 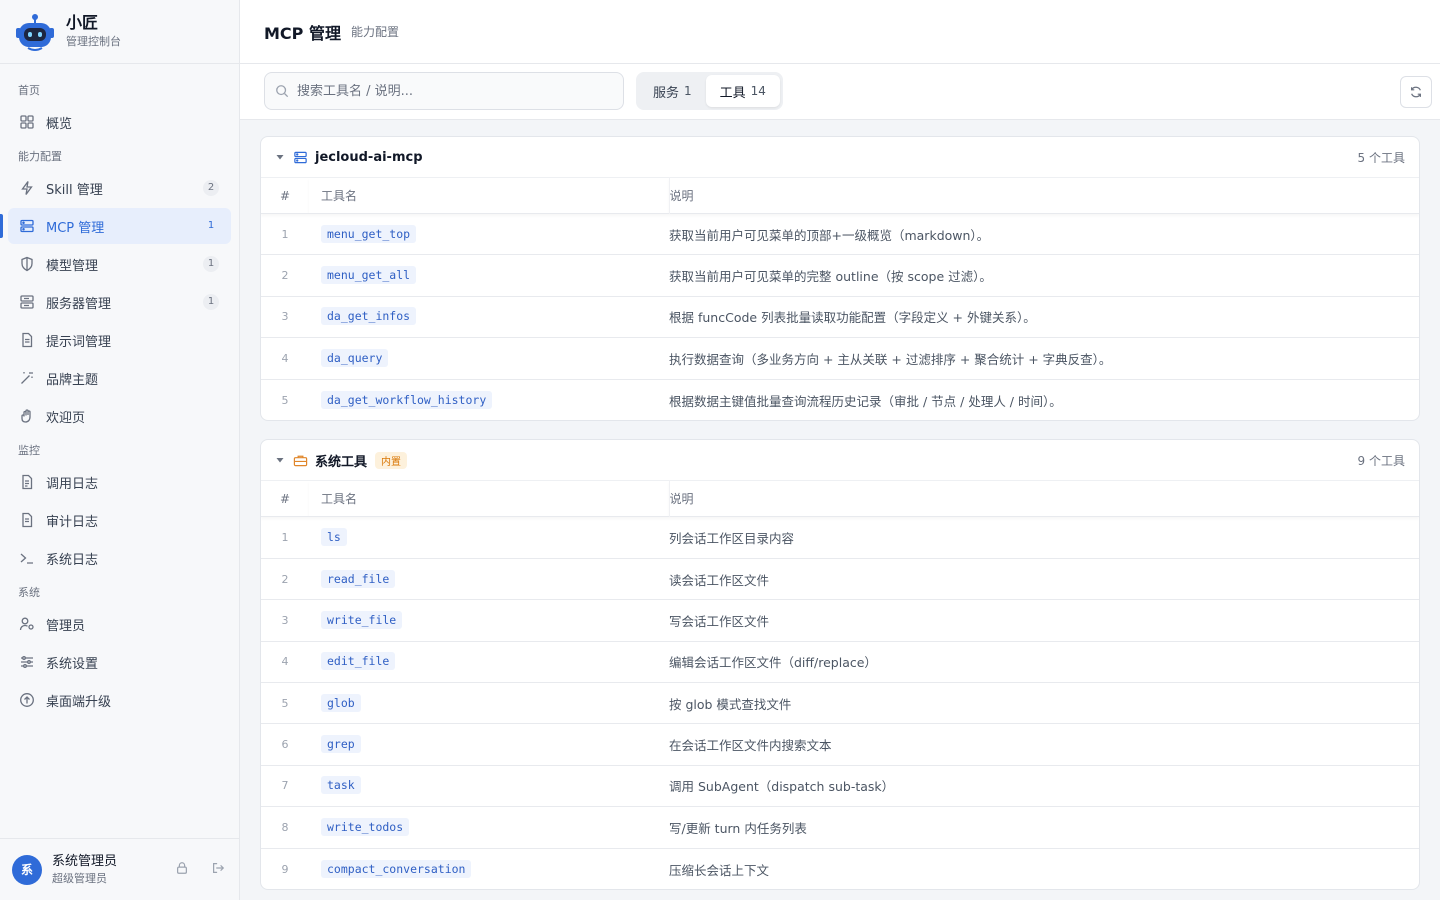 What do you see at coordinates (489, 578) in the screenshot?
I see `tool-name-cell: read_file` at bounding box center [489, 578].